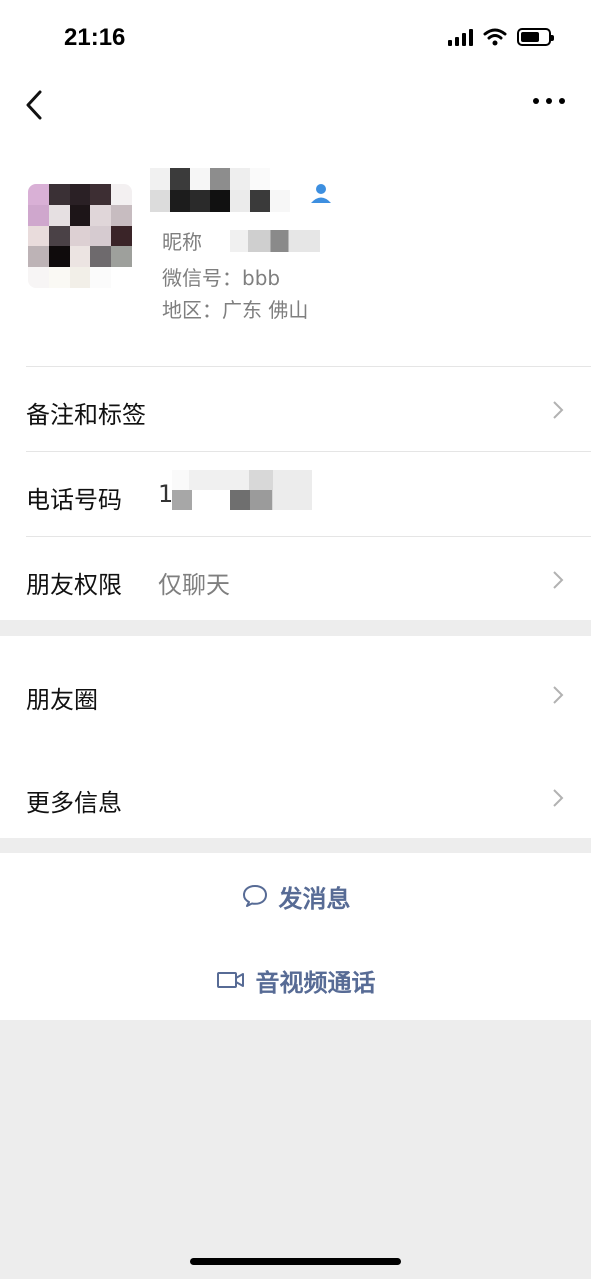 This screenshot has height=1279, width=591. Describe the element at coordinates (62, 700) in the screenshot. I see `moments-label: 朋友圈` at that location.